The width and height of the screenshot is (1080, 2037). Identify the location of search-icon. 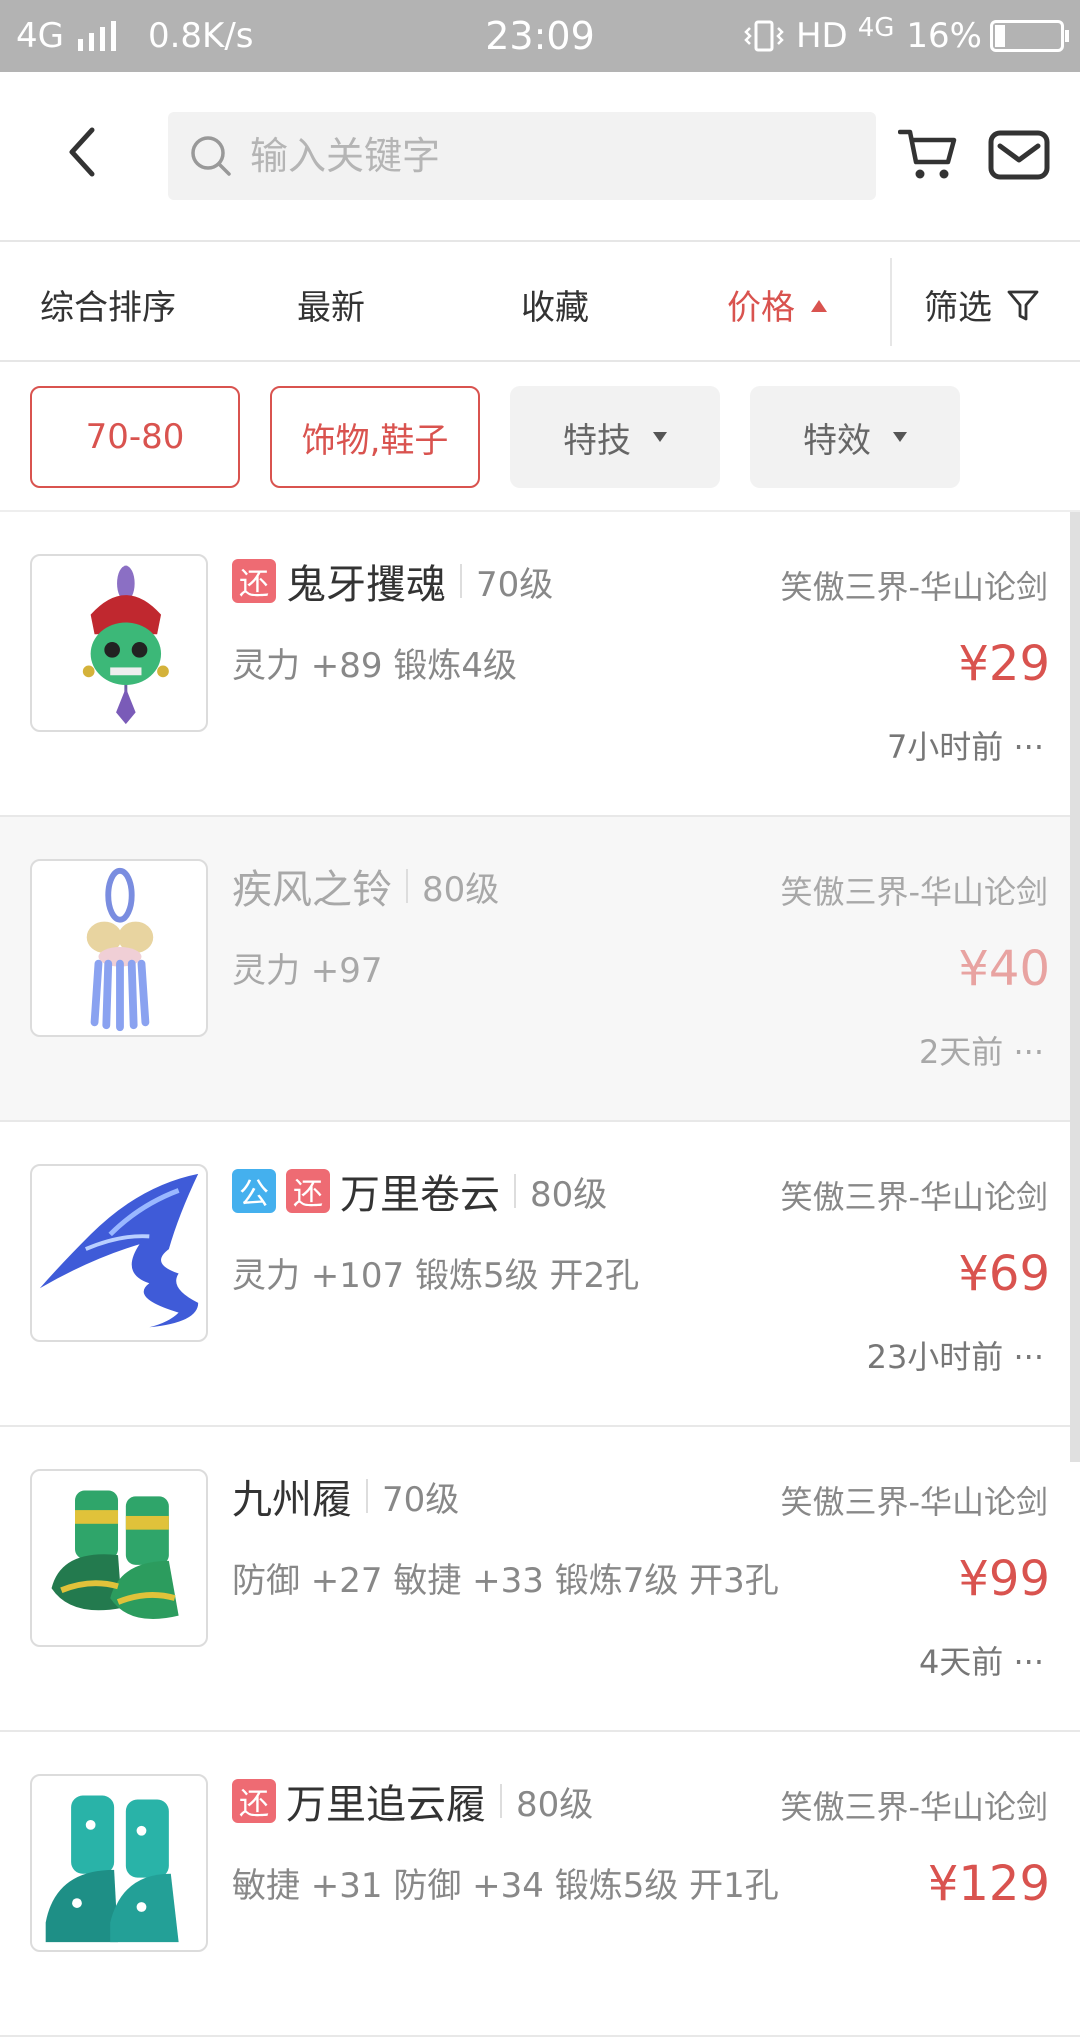
(211, 156).